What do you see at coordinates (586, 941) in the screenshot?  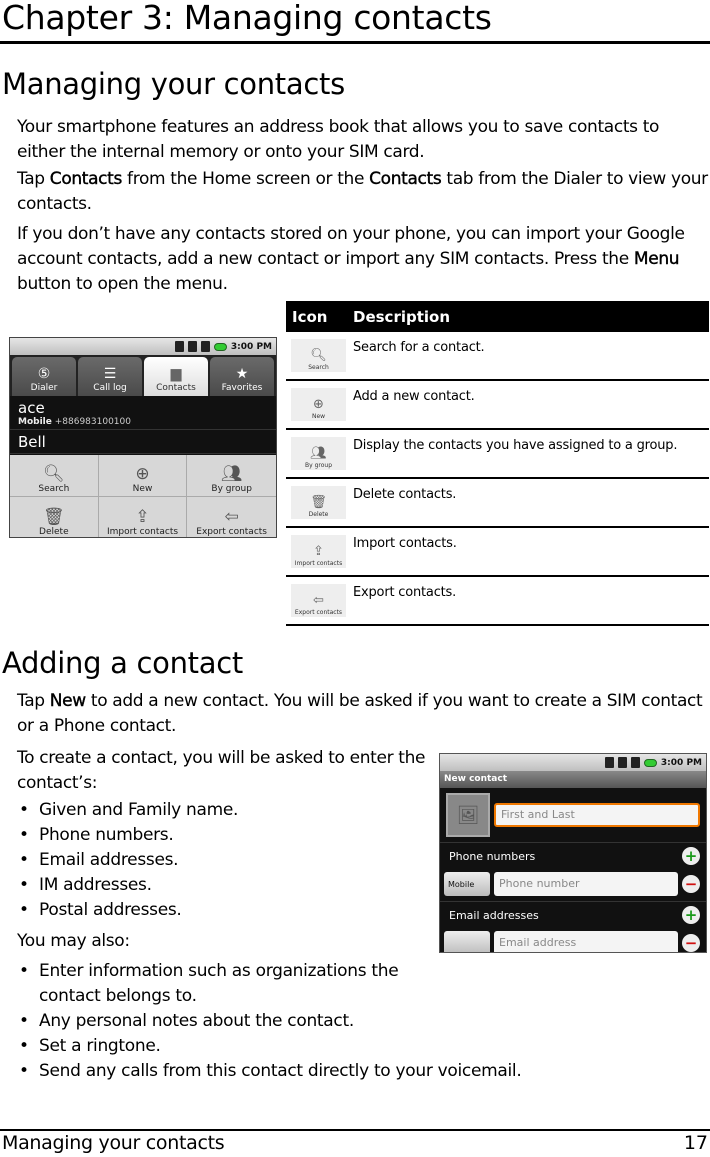 I see `email-field: Email address` at bounding box center [586, 941].